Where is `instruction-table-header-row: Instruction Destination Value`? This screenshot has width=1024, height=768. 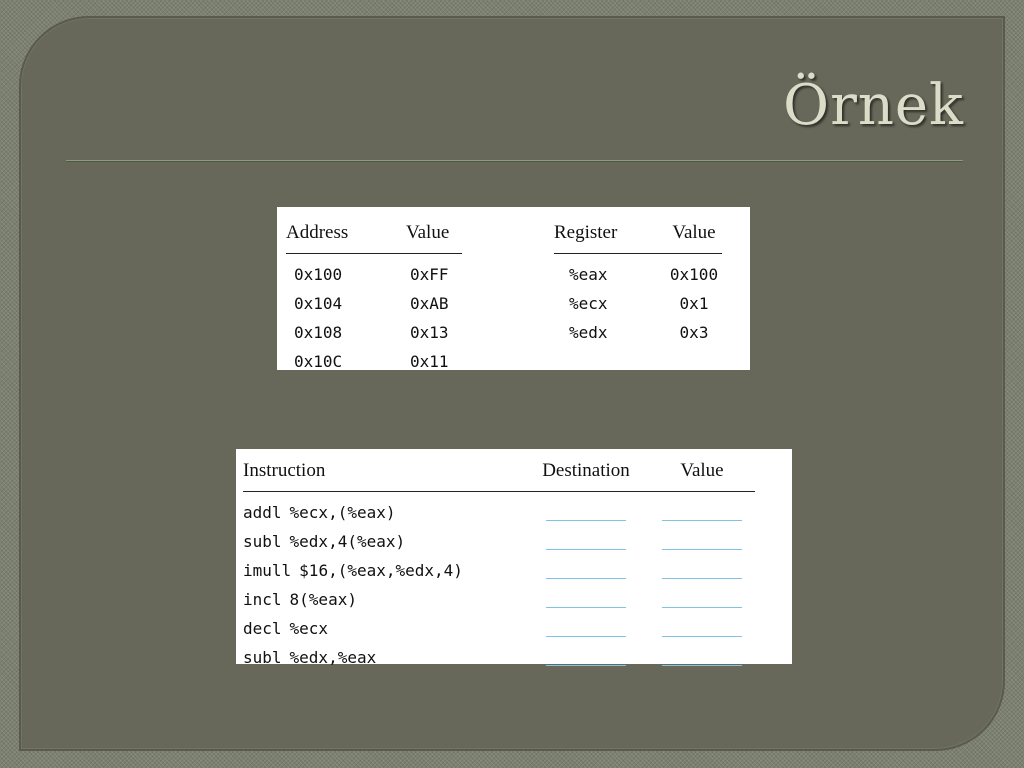 instruction-table-header-row: Instruction Destination Value is located at coordinates (499, 471).